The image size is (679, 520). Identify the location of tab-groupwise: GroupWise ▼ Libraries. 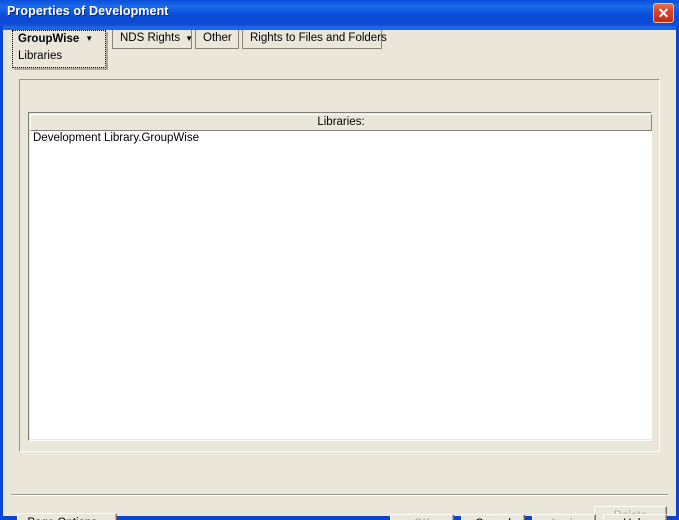
(59, 49).